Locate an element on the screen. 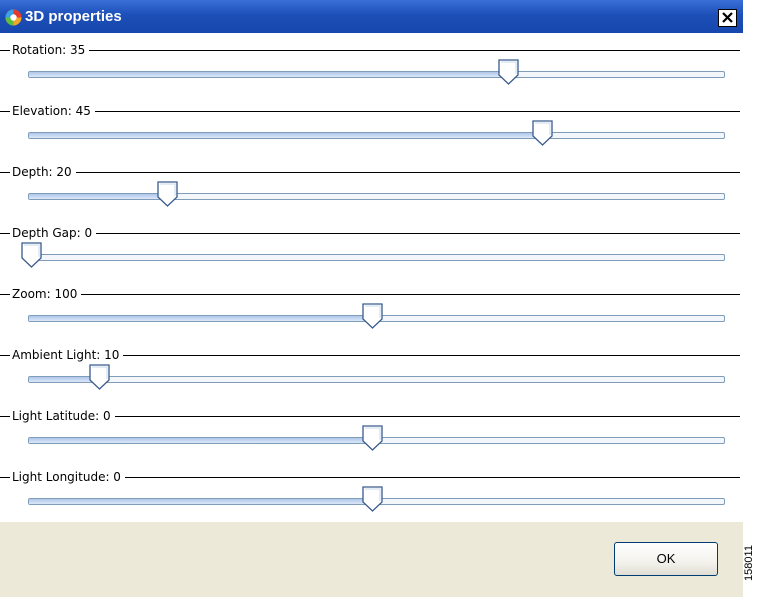  slider-label: Ambient Light: 10 is located at coordinates (67, 355).